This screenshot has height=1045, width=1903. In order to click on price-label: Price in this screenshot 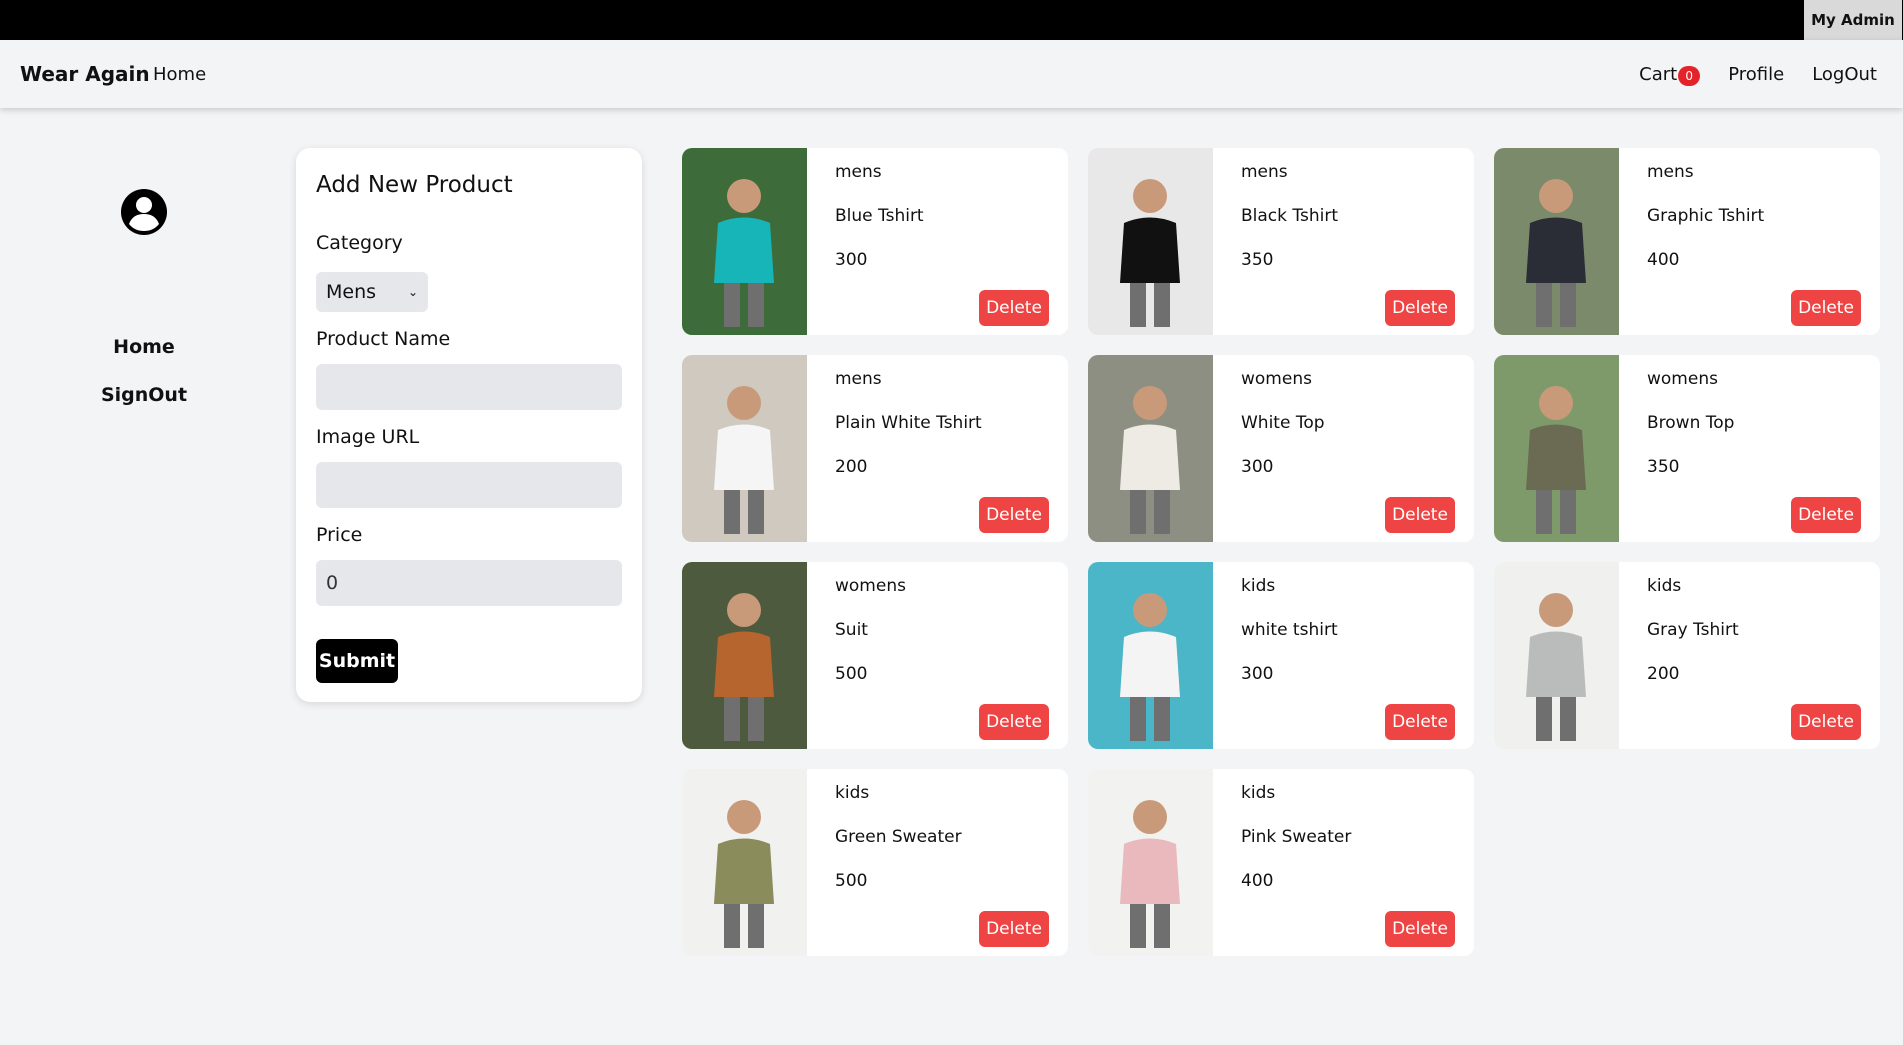, I will do `click(339, 535)`.